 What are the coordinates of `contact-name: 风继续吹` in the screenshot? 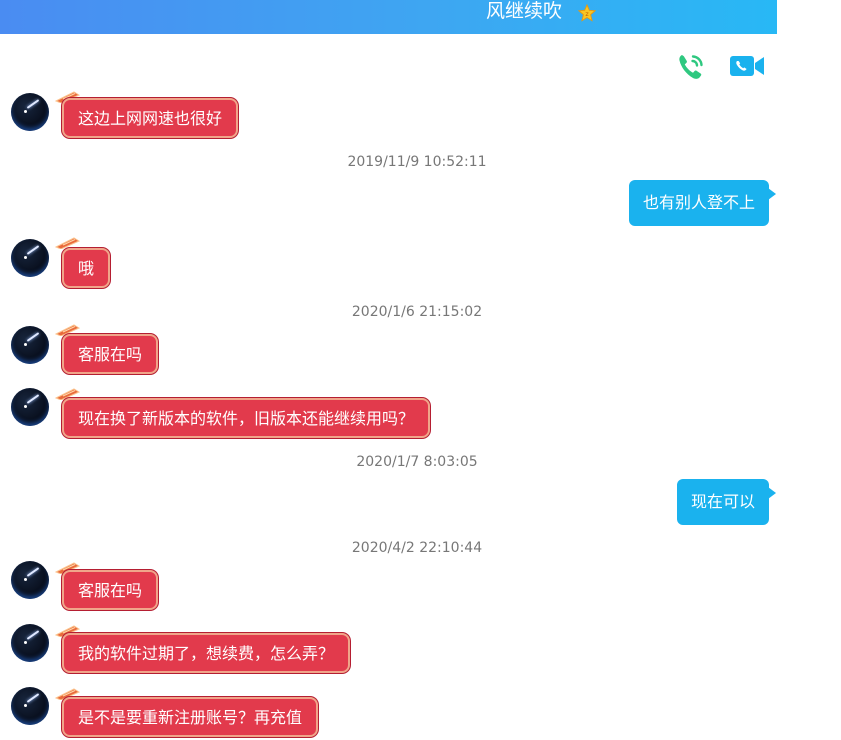 It's located at (524, 11).